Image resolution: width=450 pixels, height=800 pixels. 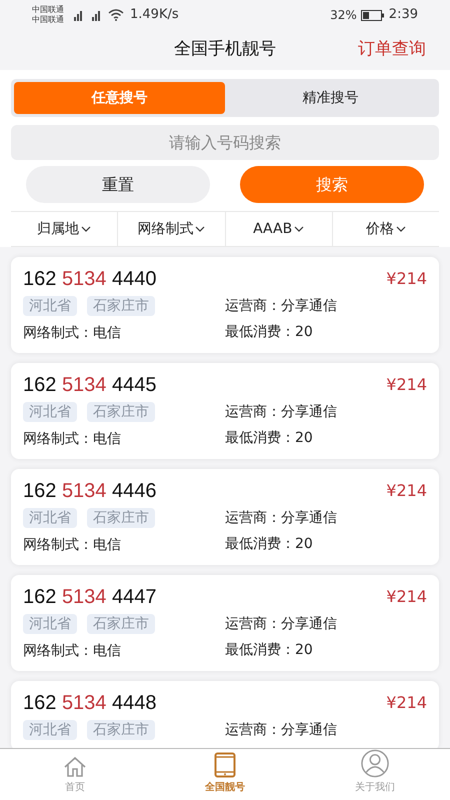 What do you see at coordinates (116, 15) in the screenshot?
I see `wifi-icon` at bounding box center [116, 15].